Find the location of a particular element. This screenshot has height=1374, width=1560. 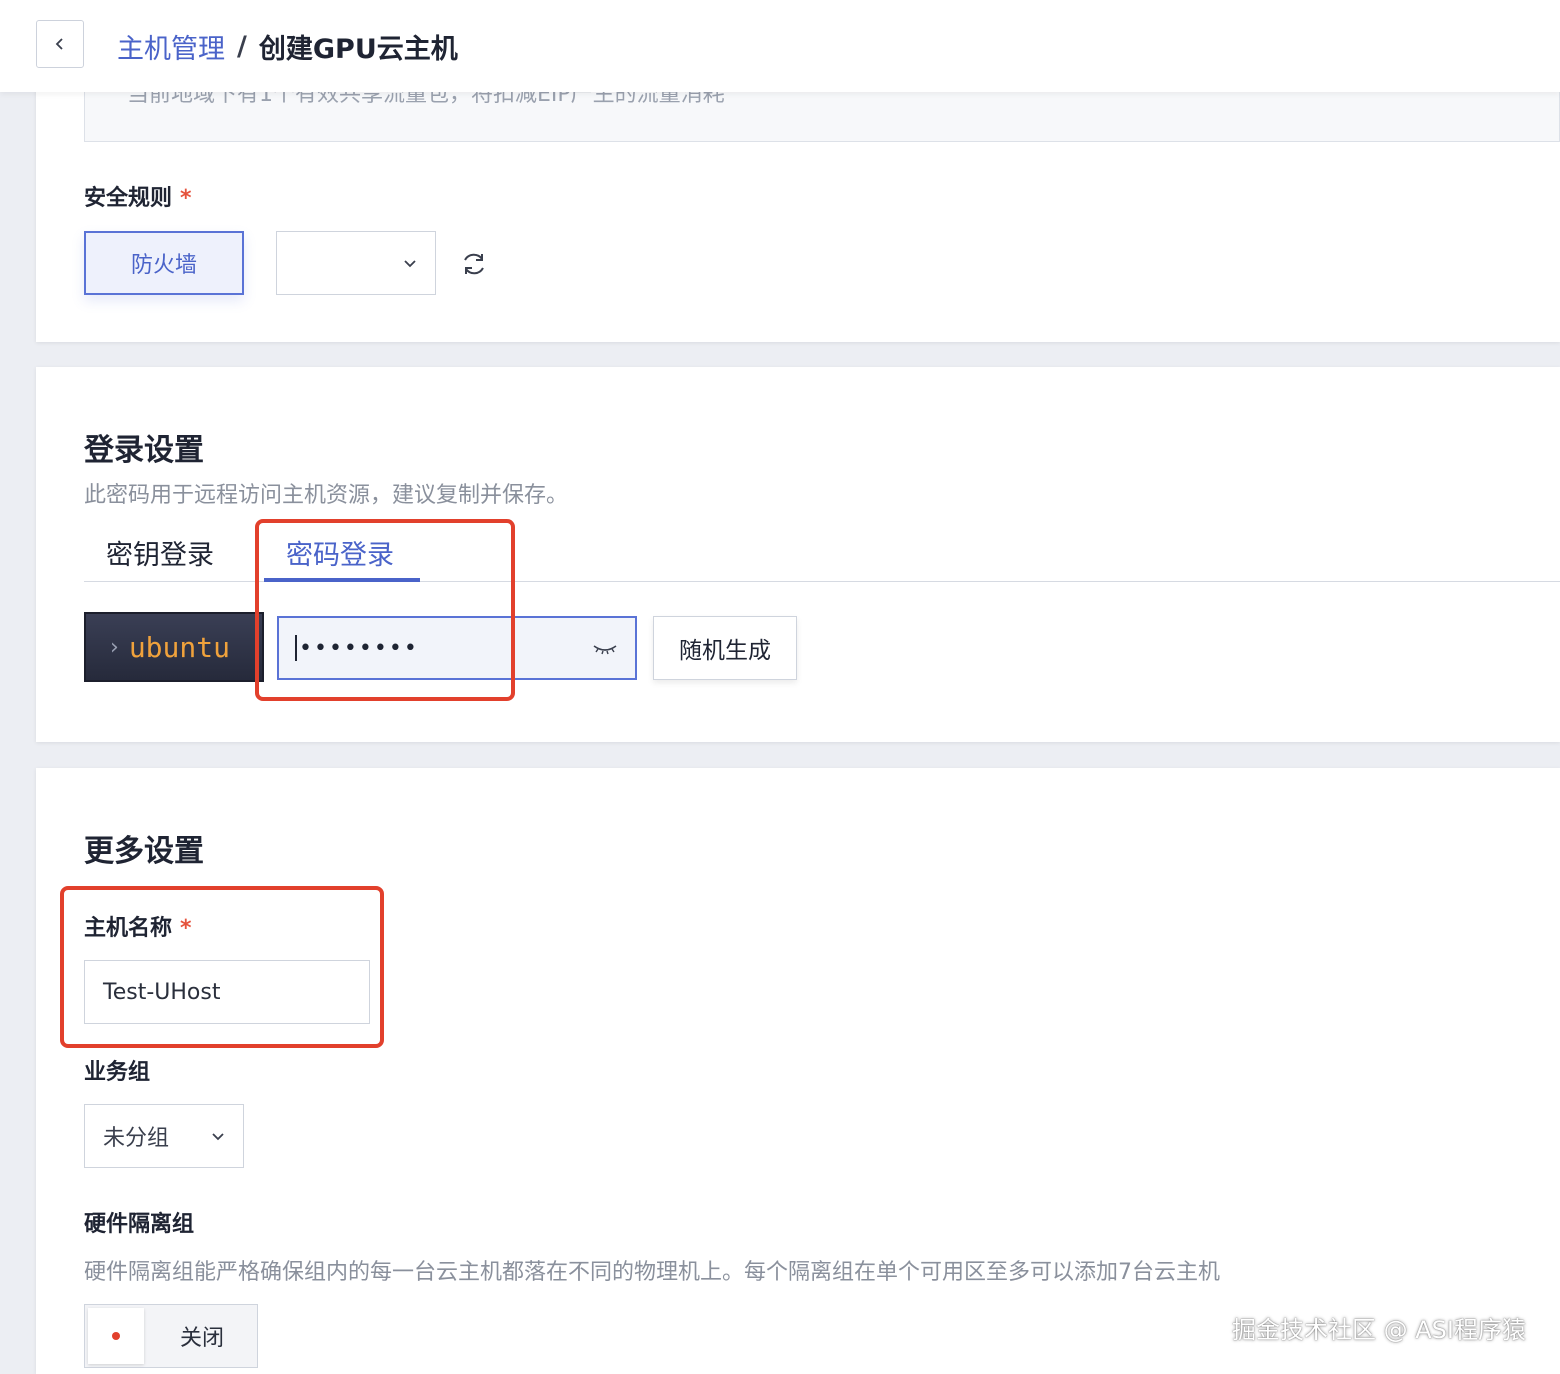

breadcrumb: 主机管理 / 创建GPU云主机 is located at coordinates (287, 46).